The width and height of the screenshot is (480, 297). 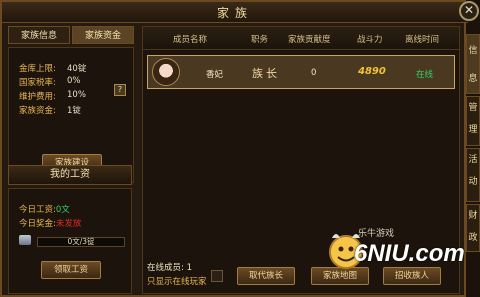 I want to click on silver-coin-icon, so click(x=25, y=240).